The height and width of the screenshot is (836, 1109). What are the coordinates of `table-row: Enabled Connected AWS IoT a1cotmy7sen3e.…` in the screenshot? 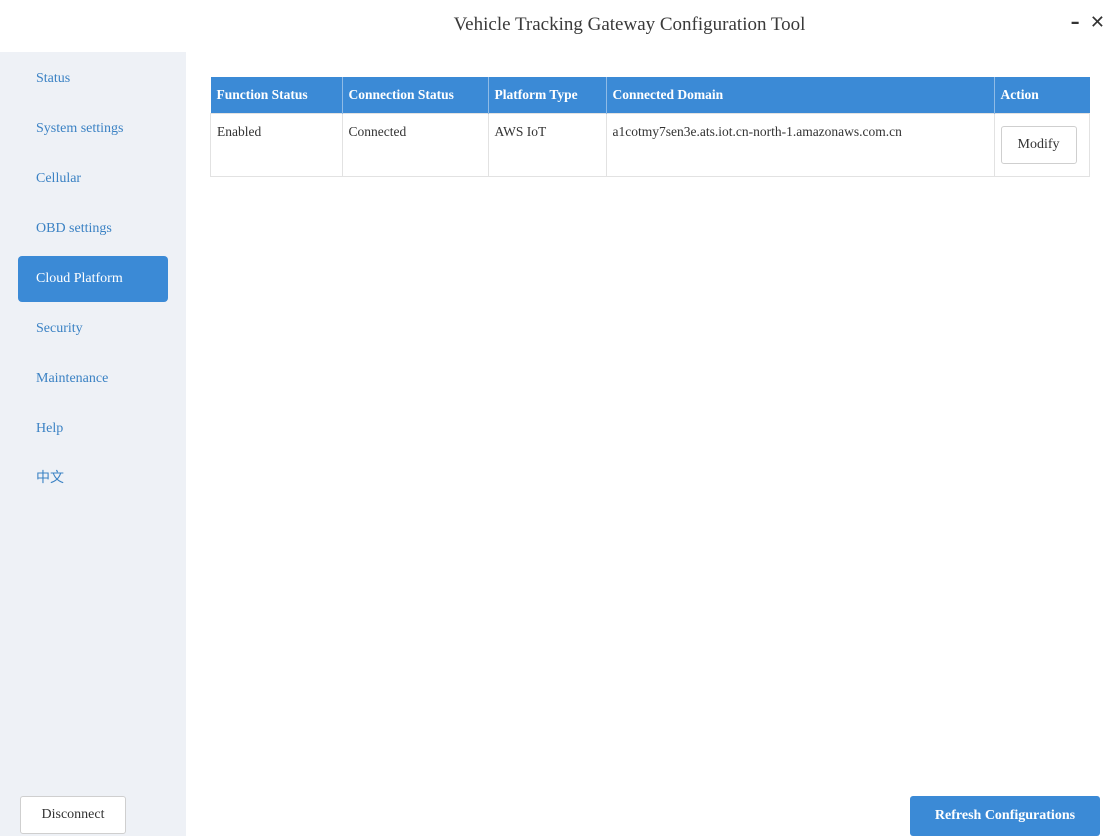 It's located at (650, 145).